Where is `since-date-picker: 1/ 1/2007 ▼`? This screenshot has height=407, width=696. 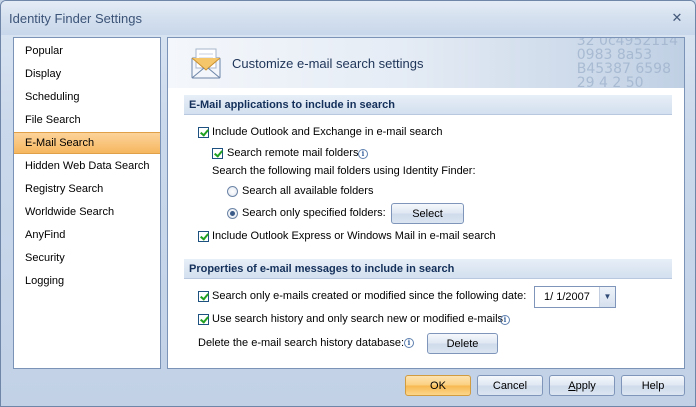 since-date-picker: 1/ 1/2007 ▼ is located at coordinates (575, 297).